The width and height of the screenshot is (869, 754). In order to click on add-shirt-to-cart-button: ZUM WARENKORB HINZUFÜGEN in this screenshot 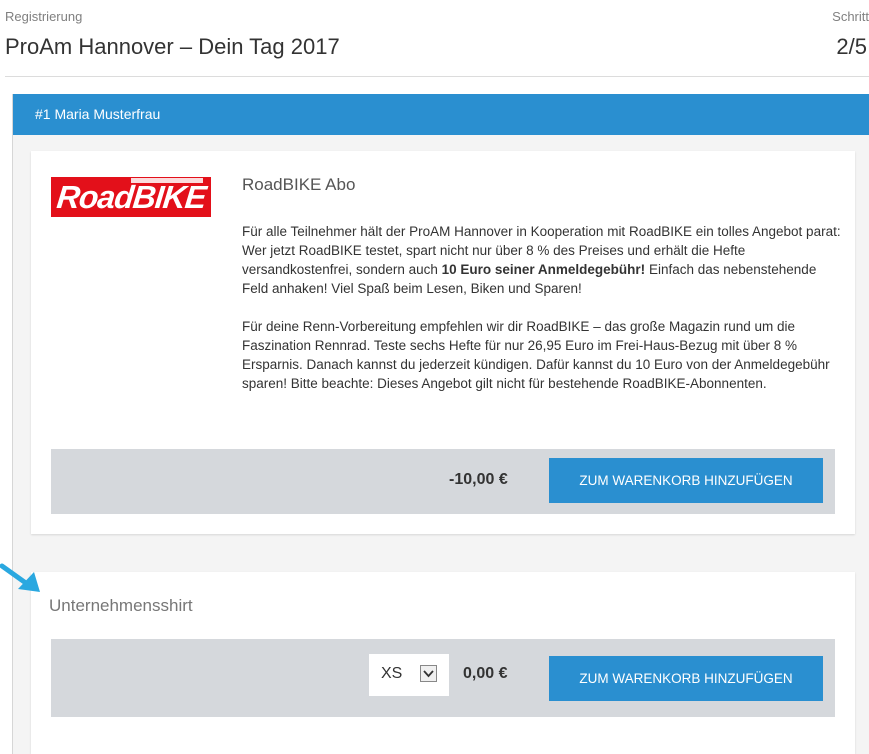, I will do `click(686, 678)`.